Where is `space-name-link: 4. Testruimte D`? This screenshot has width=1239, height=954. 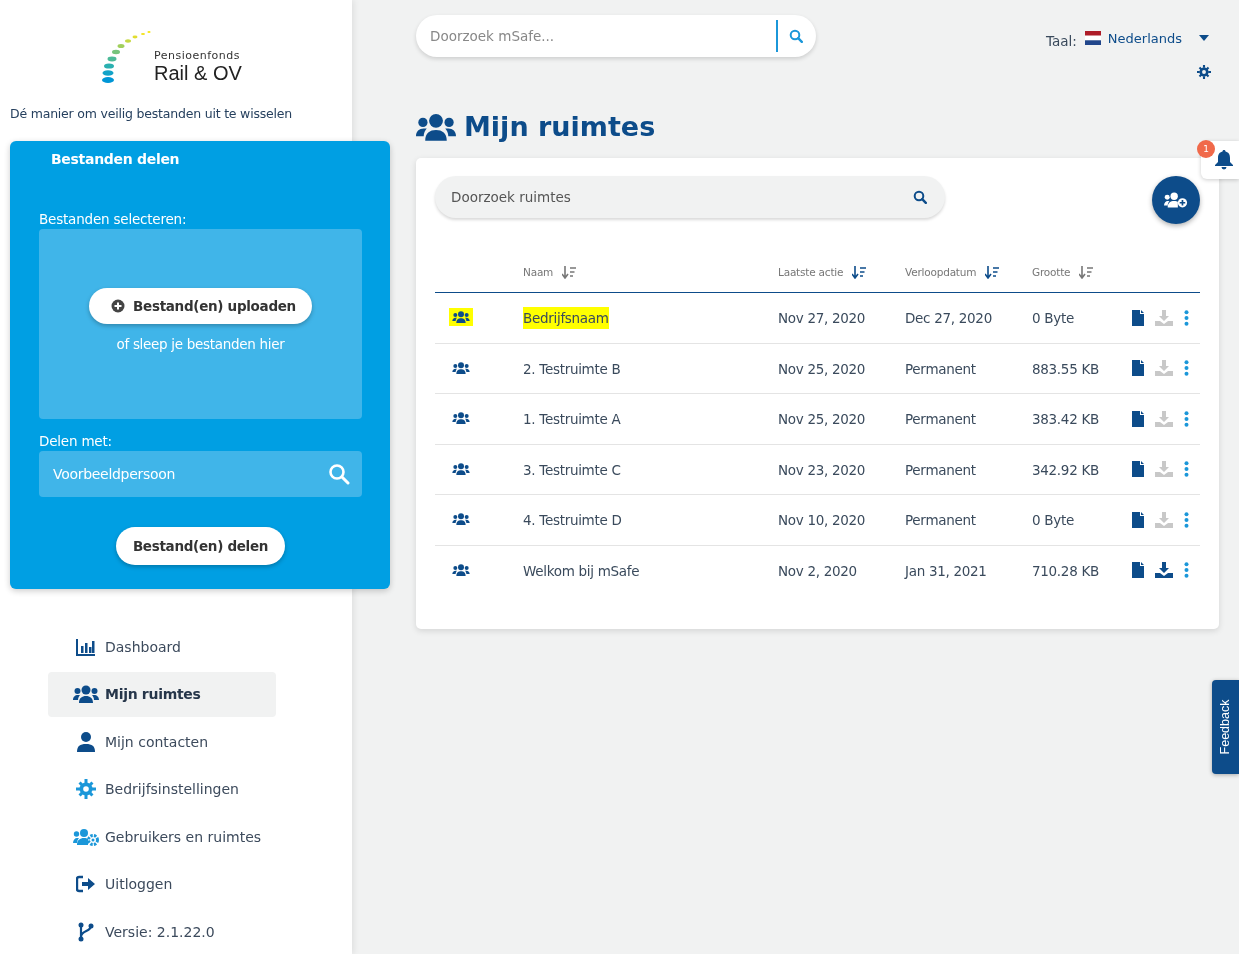 space-name-link: 4. Testruimte D is located at coordinates (572, 520).